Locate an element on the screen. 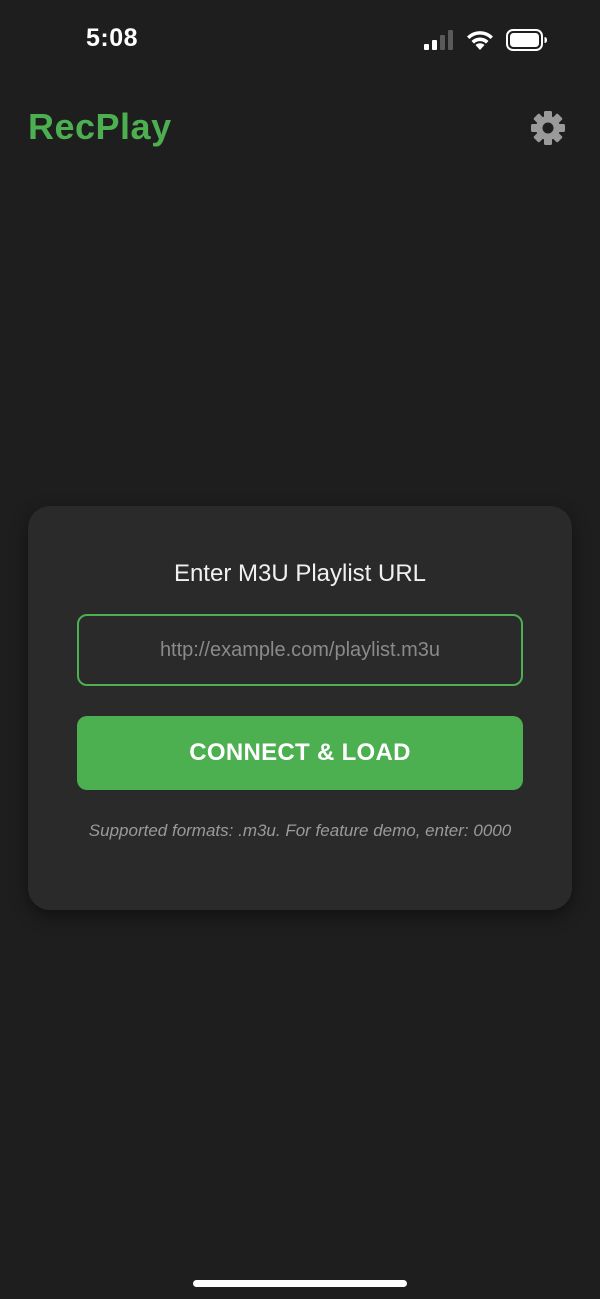 The height and width of the screenshot is (1299, 600). app-header: RecPlay is located at coordinates (300, 130).